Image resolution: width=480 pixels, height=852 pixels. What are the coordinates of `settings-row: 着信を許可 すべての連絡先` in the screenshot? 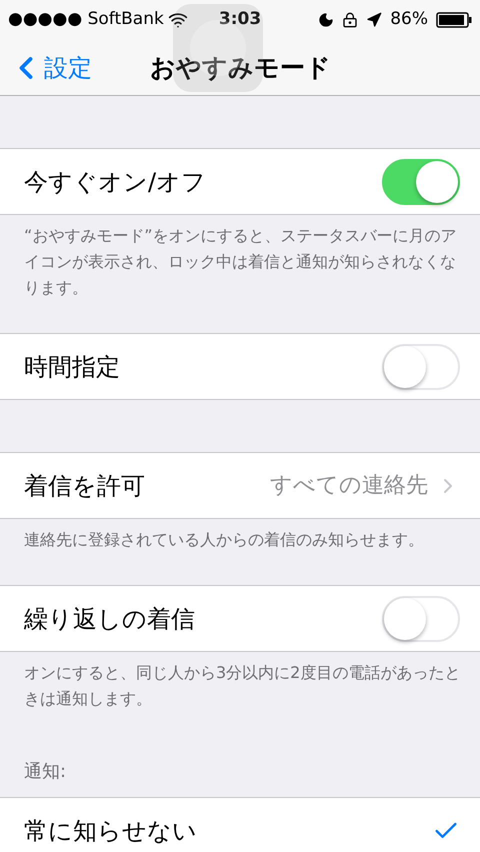 It's located at (240, 486).